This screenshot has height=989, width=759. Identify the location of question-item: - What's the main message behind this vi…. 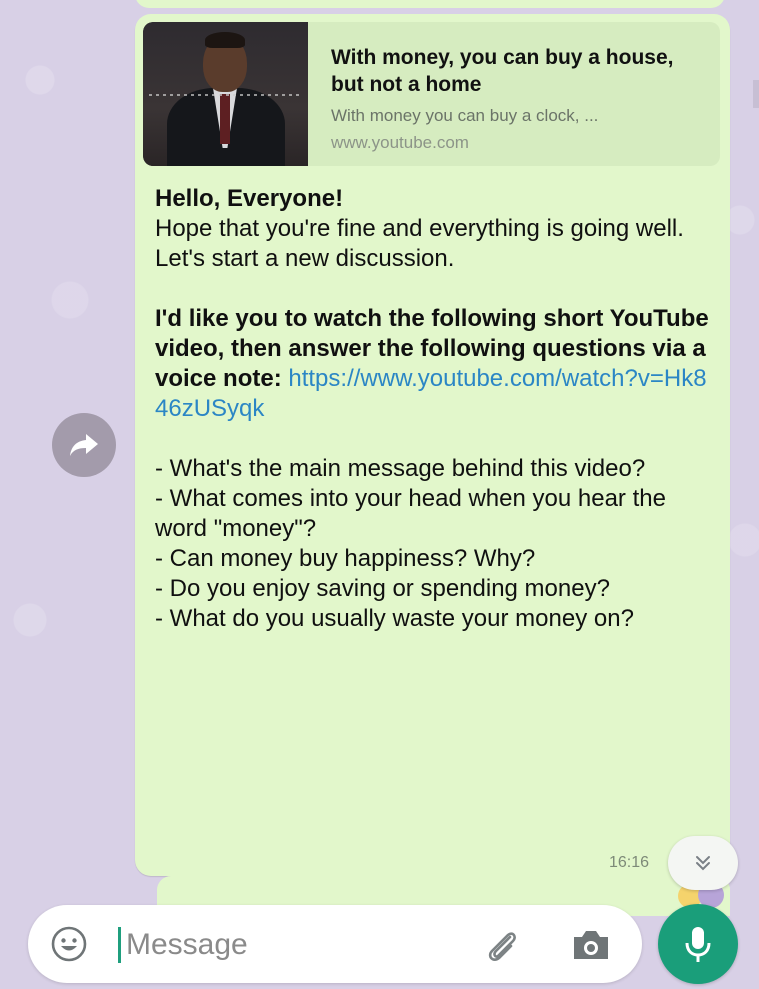
(400, 468).